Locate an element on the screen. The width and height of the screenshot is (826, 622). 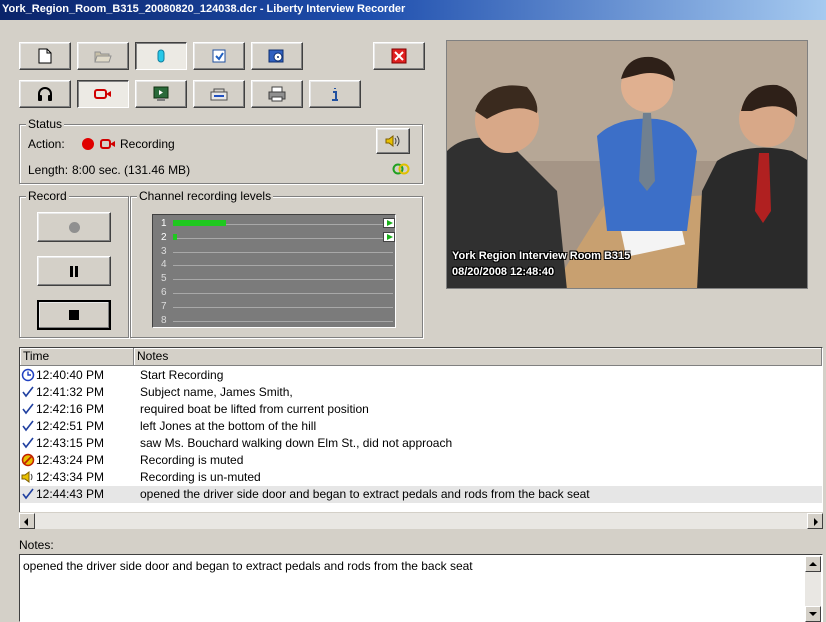
table-header: Time Notes is located at coordinates (421, 357).